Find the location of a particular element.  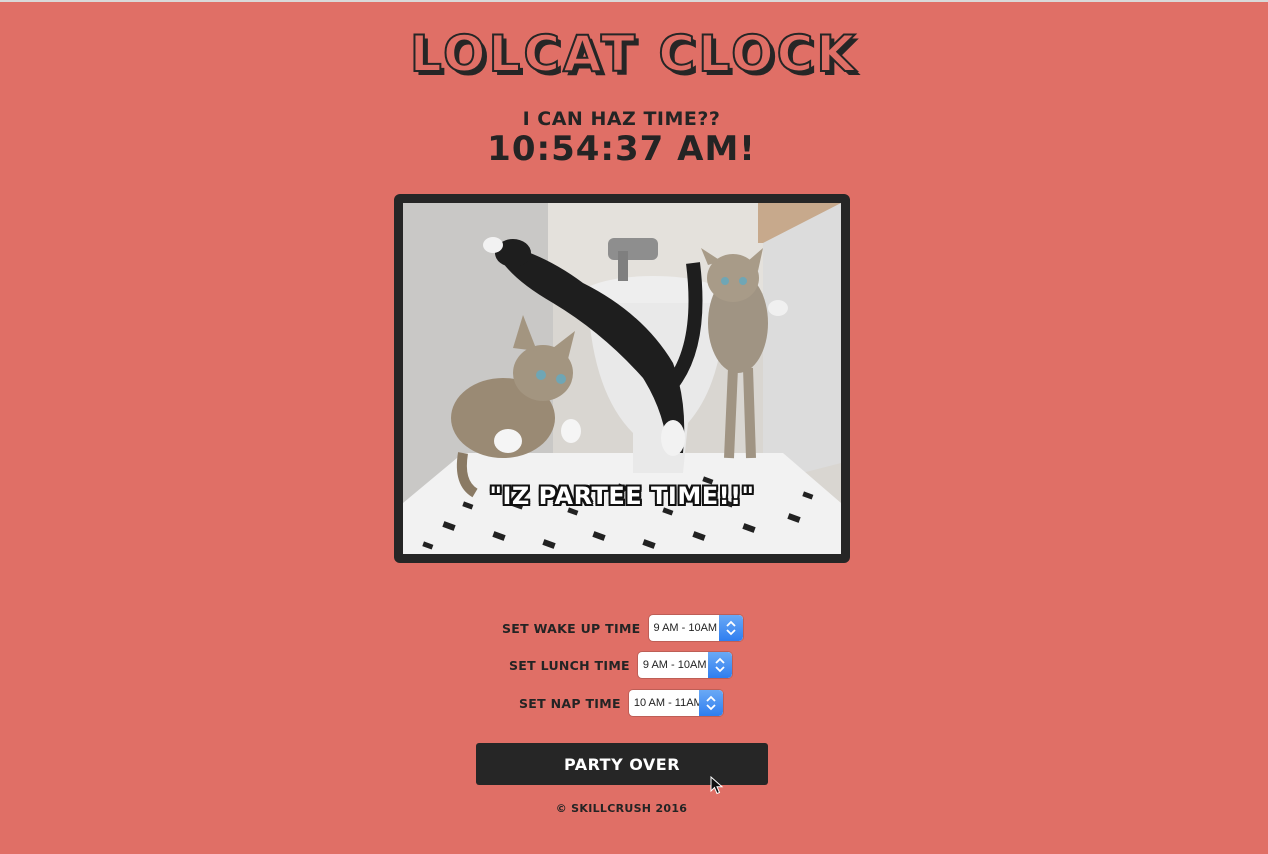

lolcat-image: "IZ PARTEE TIME!!" is located at coordinates (622, 378).